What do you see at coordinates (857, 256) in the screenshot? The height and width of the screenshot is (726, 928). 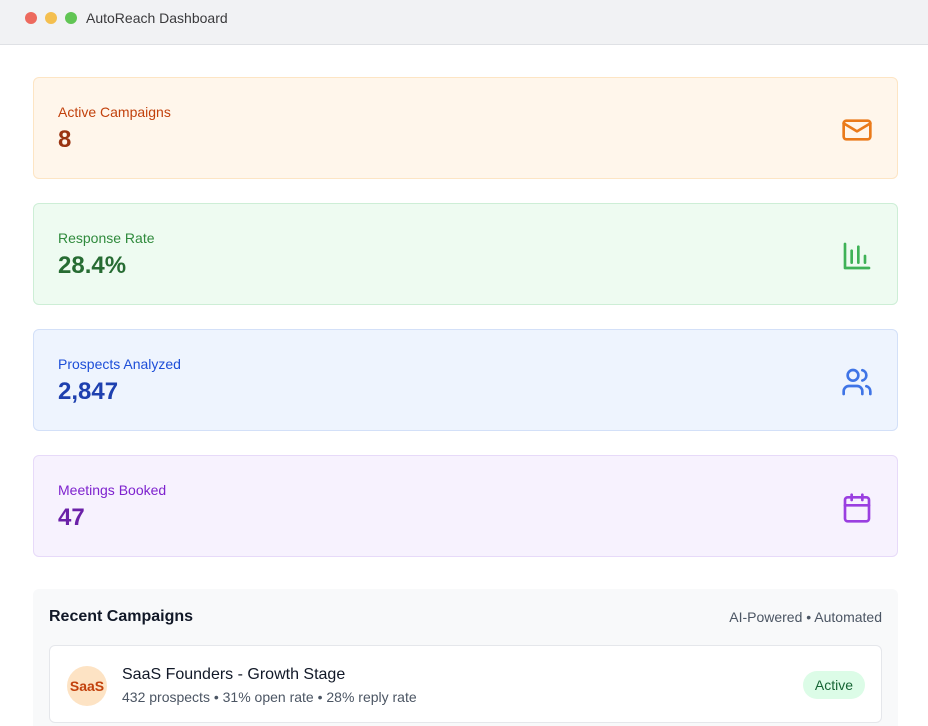 I see `bar-chart-icon` at bounding box center [857, 256].